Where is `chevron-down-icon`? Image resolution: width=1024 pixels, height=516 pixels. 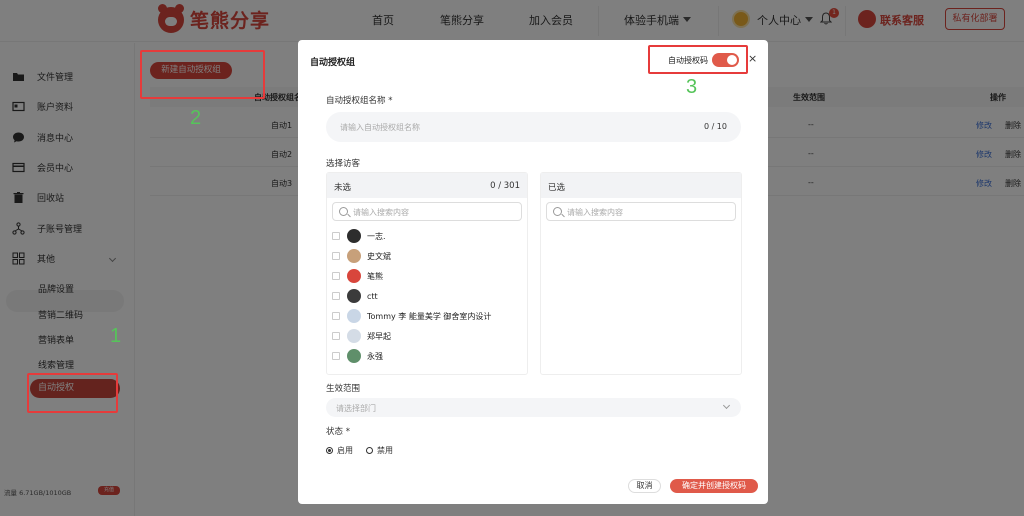
chevron-down-icon is located at coordinates (726, 405).